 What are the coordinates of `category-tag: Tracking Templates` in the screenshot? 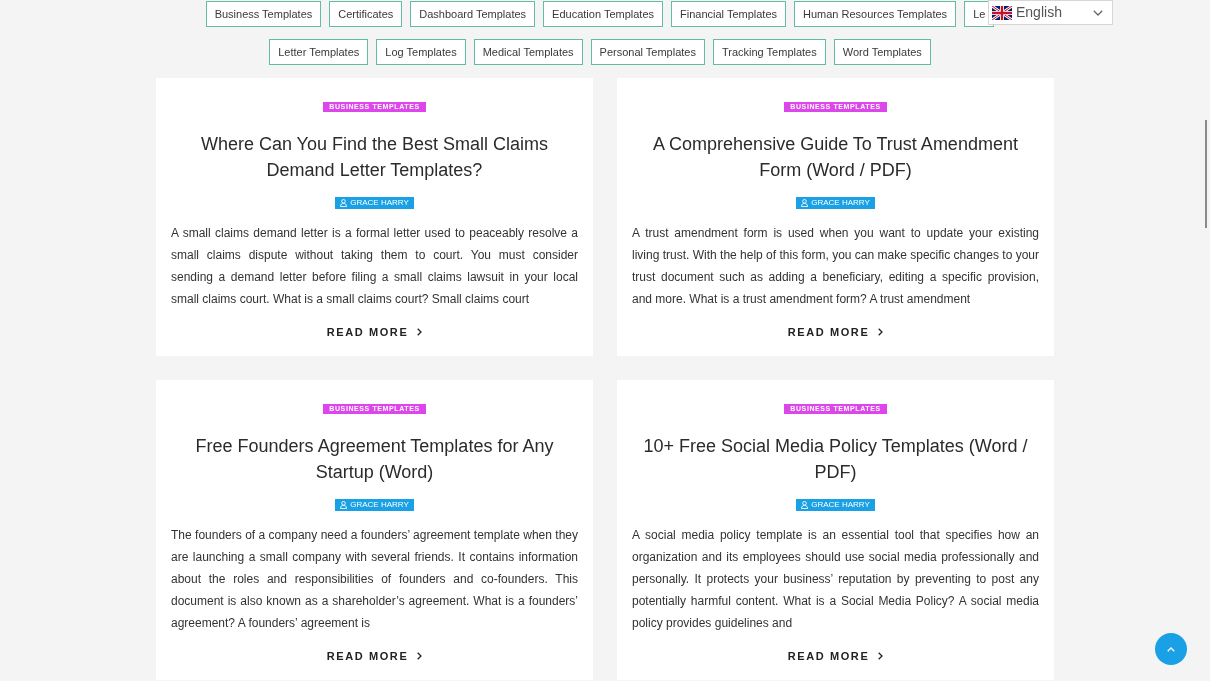 It's located at (769, 52).